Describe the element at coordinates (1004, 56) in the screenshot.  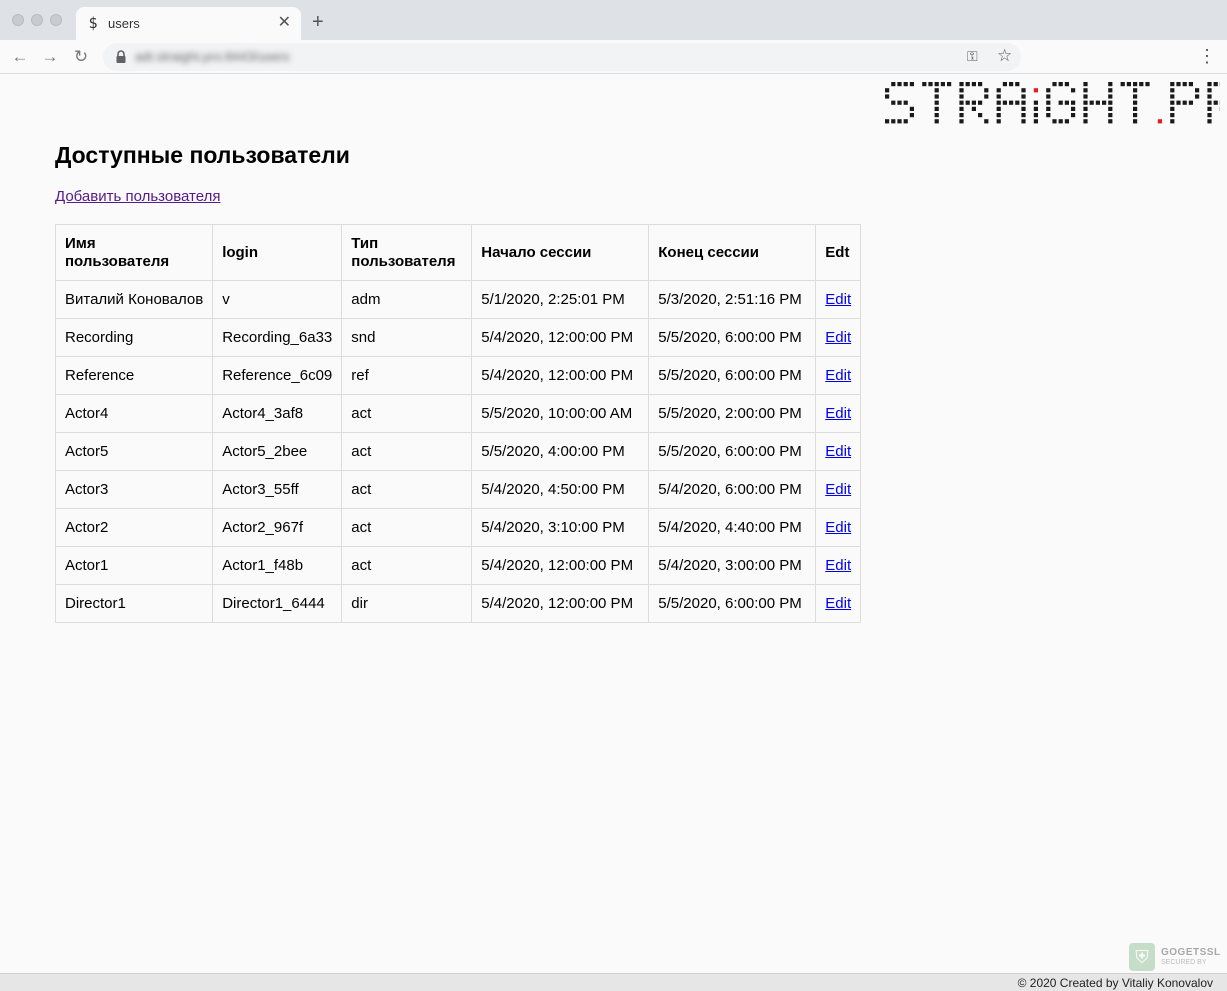
I see `star-icon: ☆` at that location.